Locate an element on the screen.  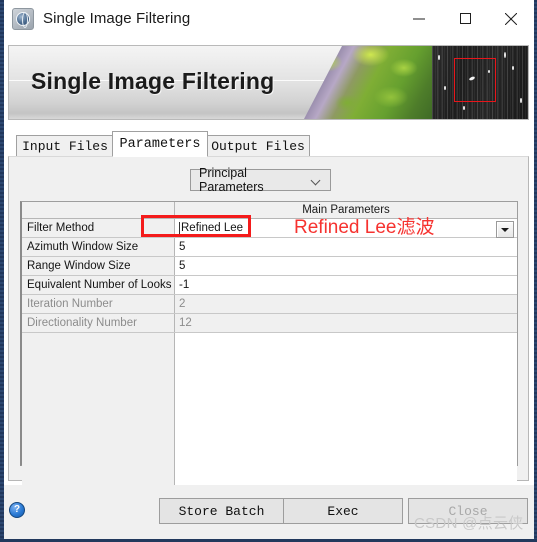
row-label-range-window-size: Range Window Size is located at coordinates (98, 266).